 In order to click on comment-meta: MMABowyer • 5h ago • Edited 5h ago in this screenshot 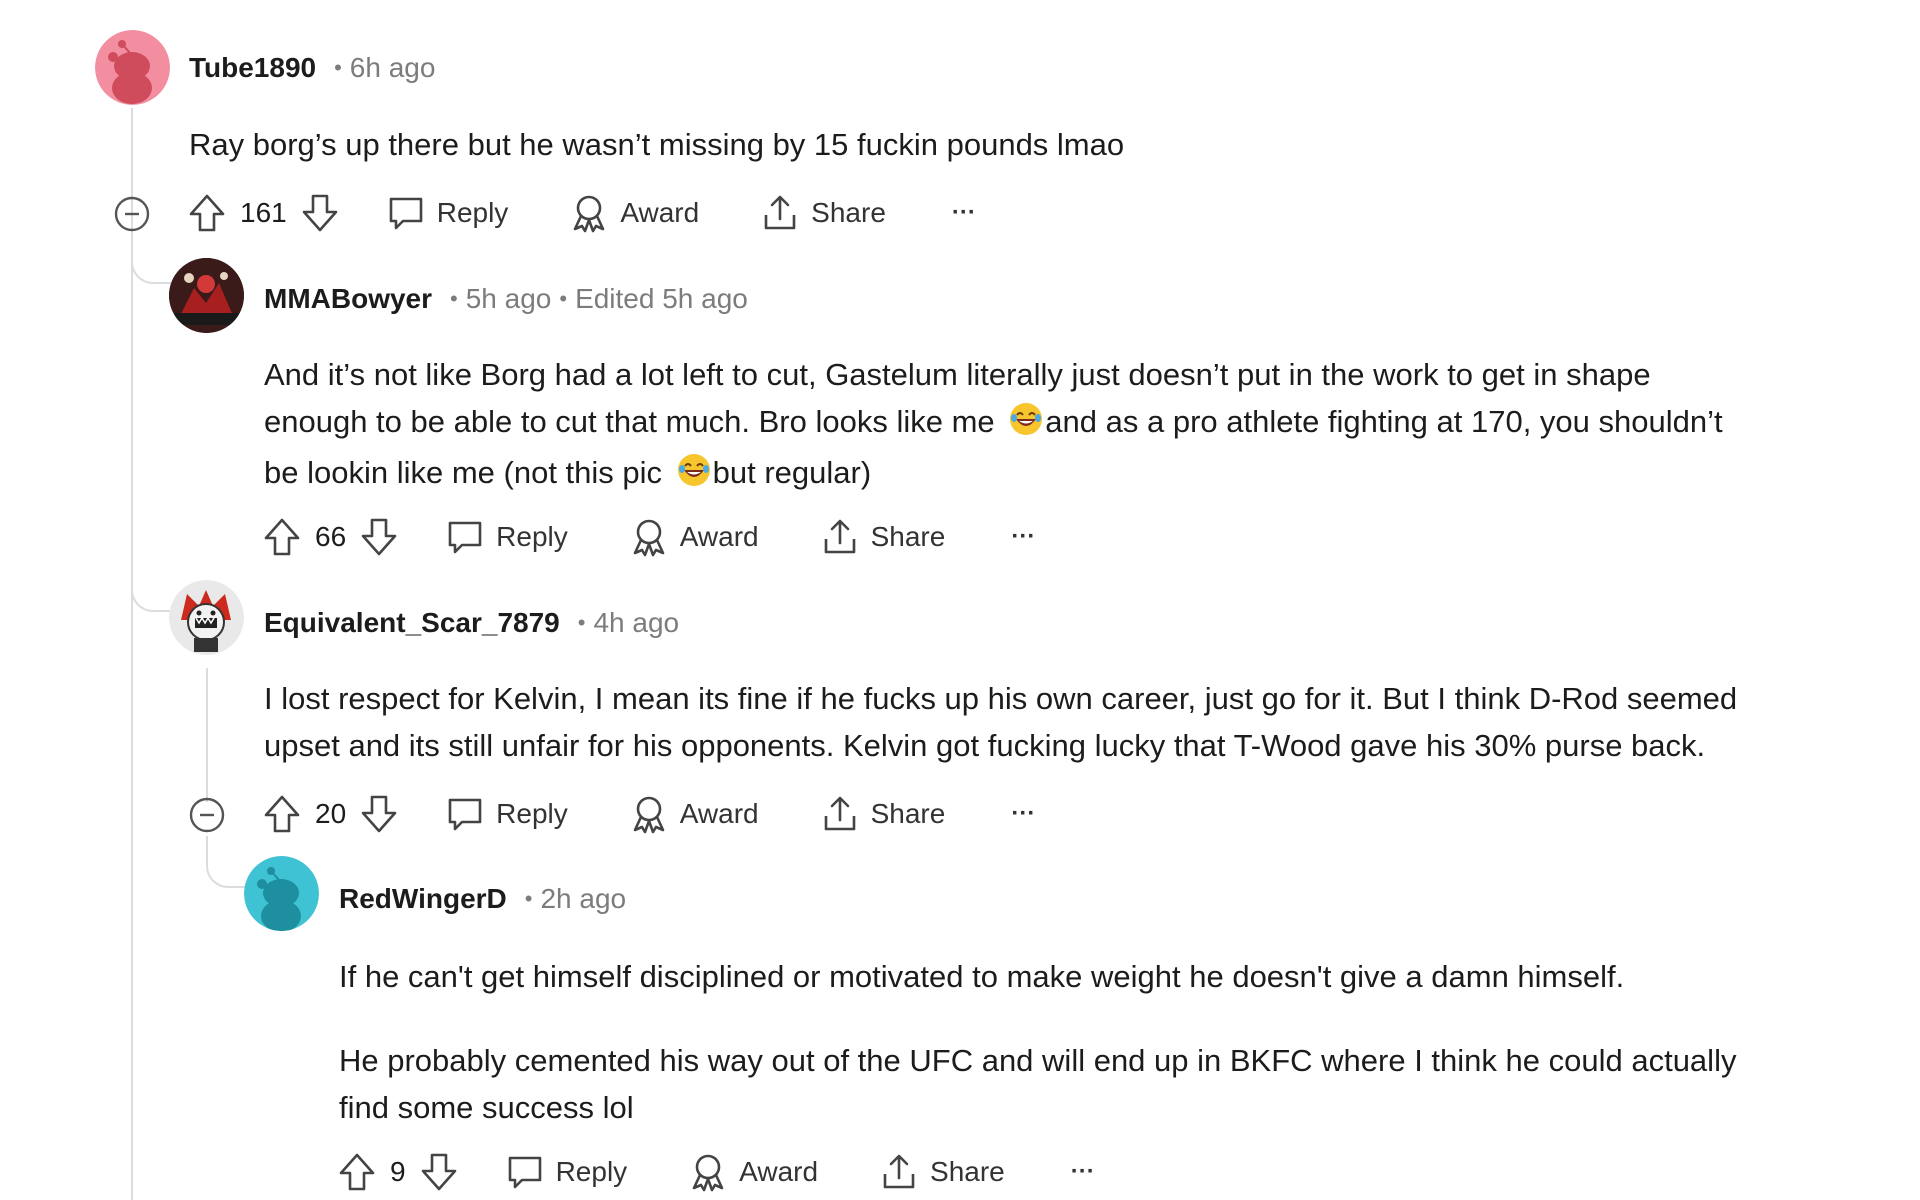, I will do `click(506, 299)`.